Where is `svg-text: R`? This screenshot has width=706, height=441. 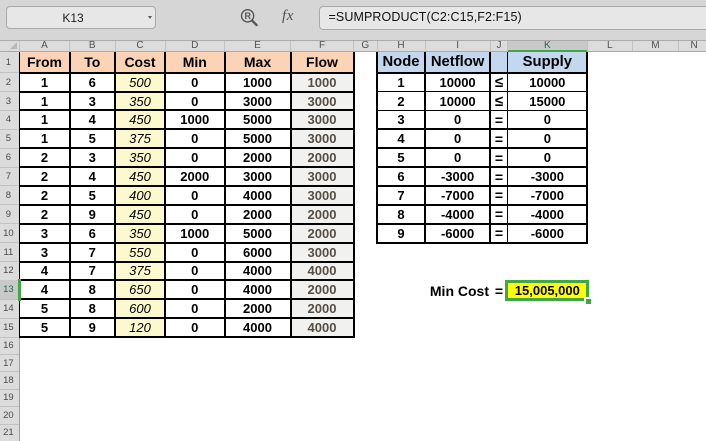
svg-text: R is located at coordinates (247, 16).